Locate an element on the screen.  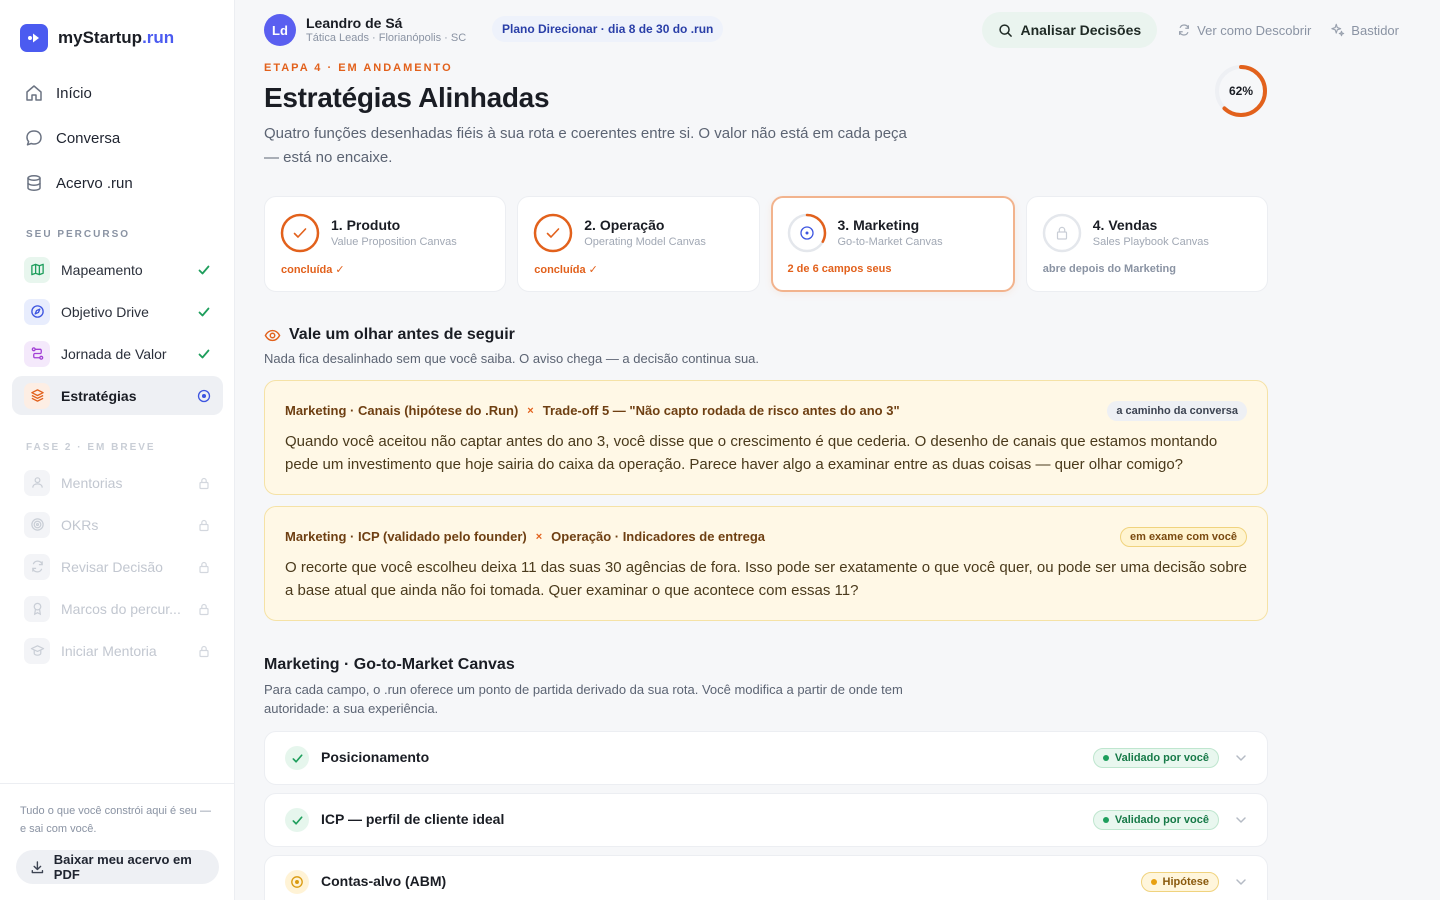
sidebar-item-objetivo-drive: Objetivo Drive is located at coordinates (117, 311).